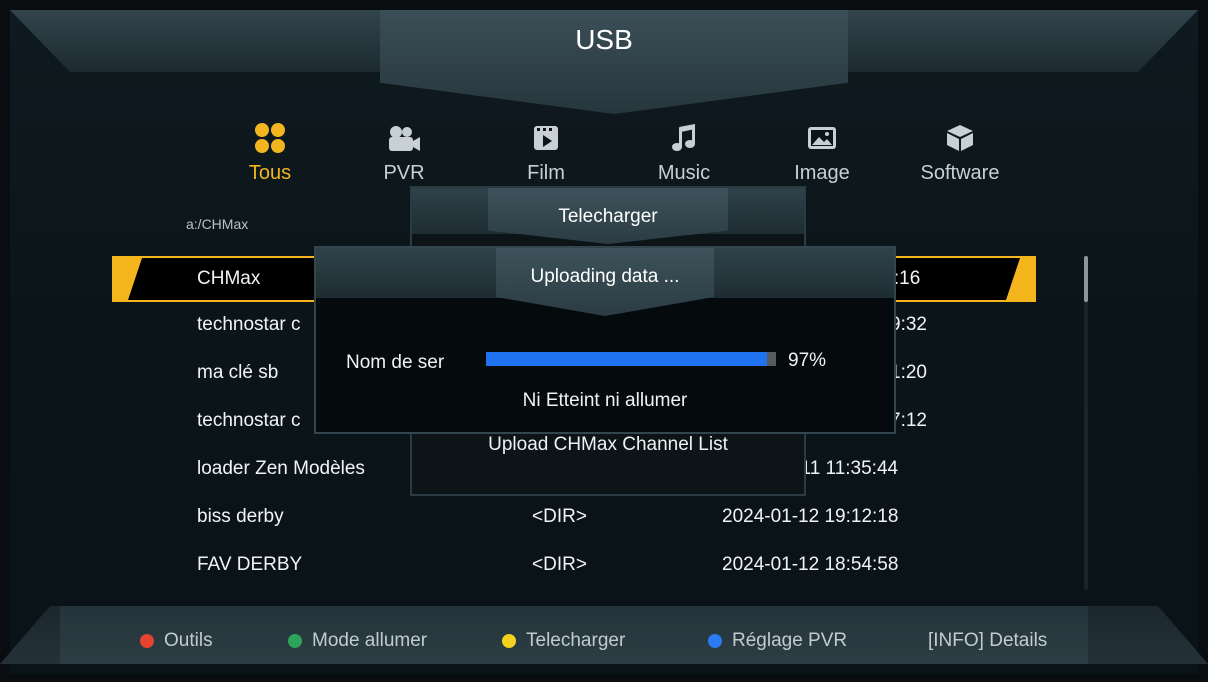 The width and height of the screenshot is (1208, 682). I want to click on footer-tools-button: Outils, so click(176, 641).